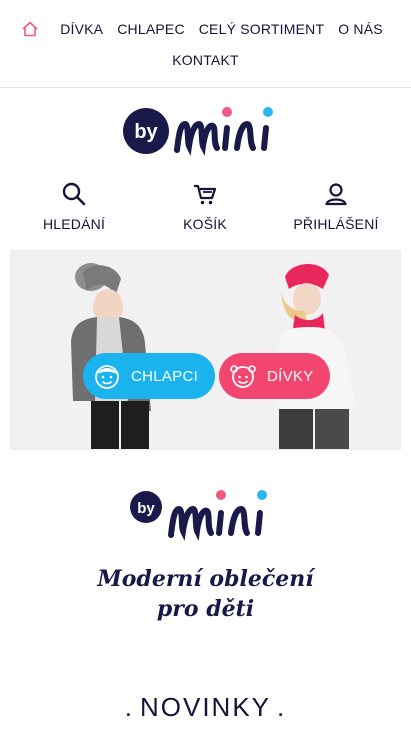  I want to click on brand-tagline: Moderní oblečení pro děti, so click(205, 594).